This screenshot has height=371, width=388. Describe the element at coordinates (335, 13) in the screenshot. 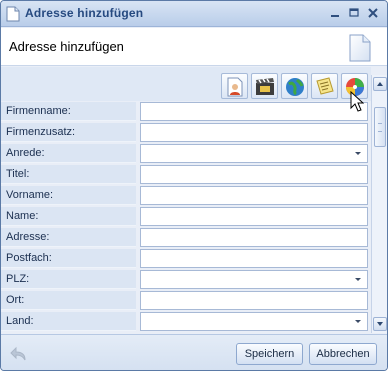

I see `minimize-button` at that location.